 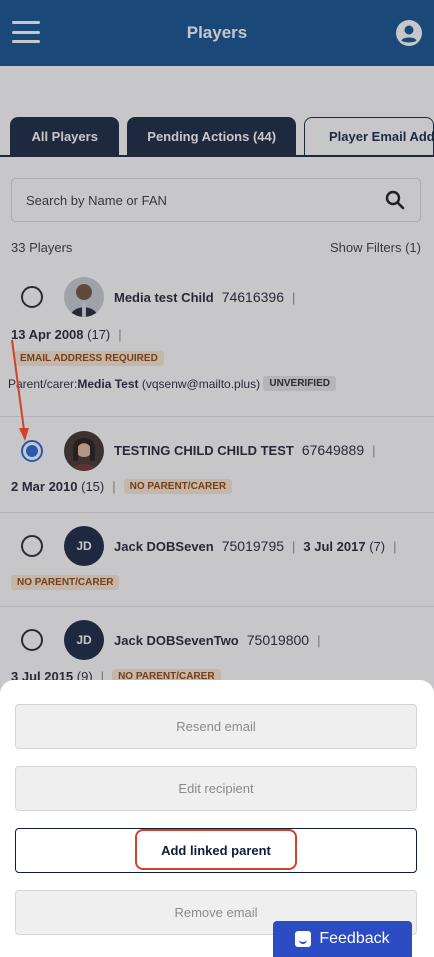 I want to click on resend-email-button: Resend email, so click(x=216, y=726).